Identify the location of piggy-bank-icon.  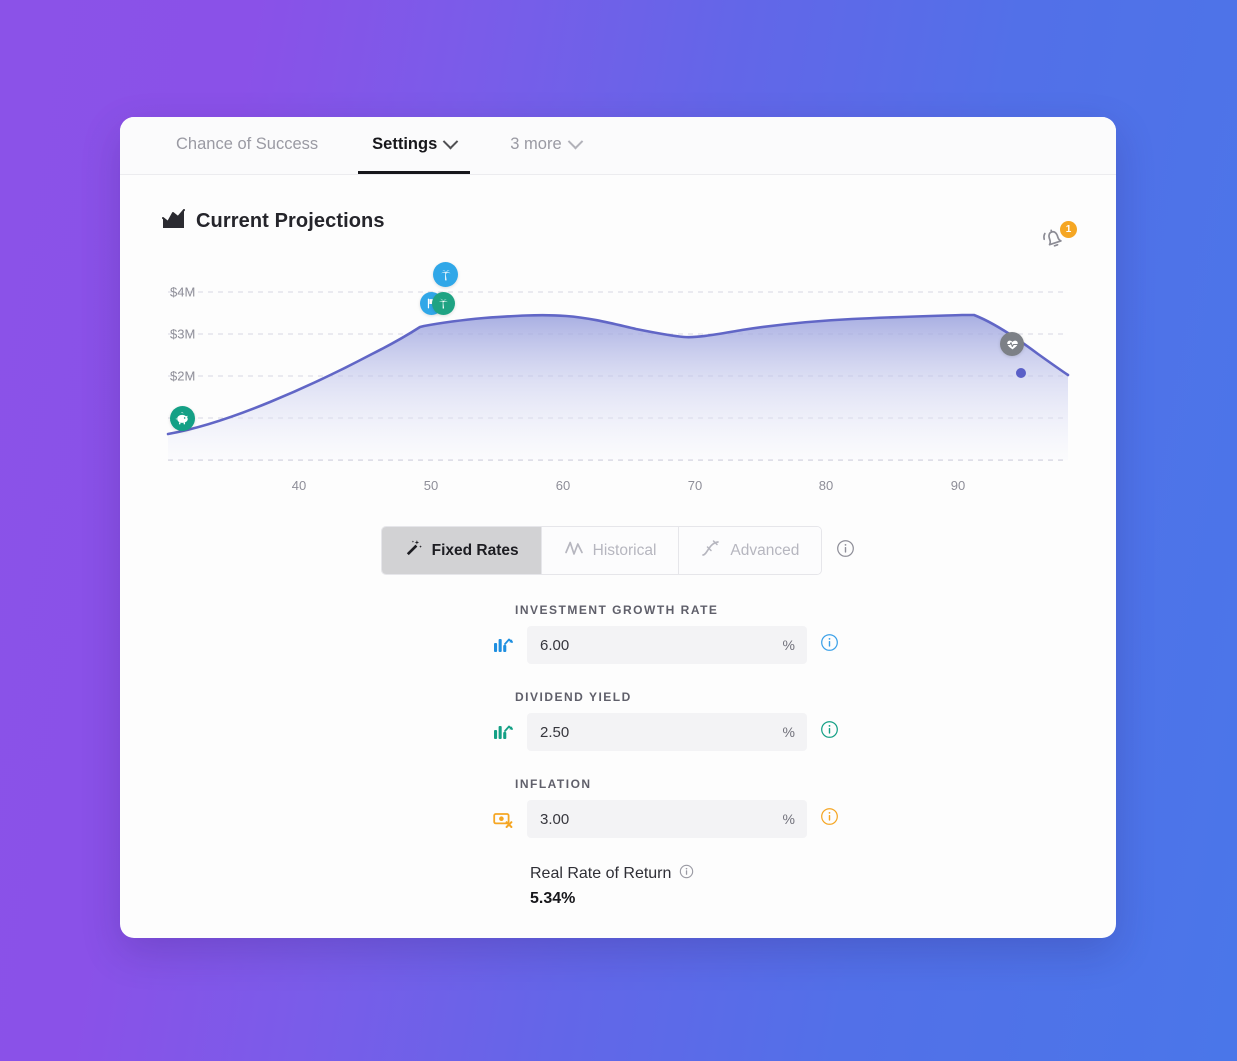
(181, 418).